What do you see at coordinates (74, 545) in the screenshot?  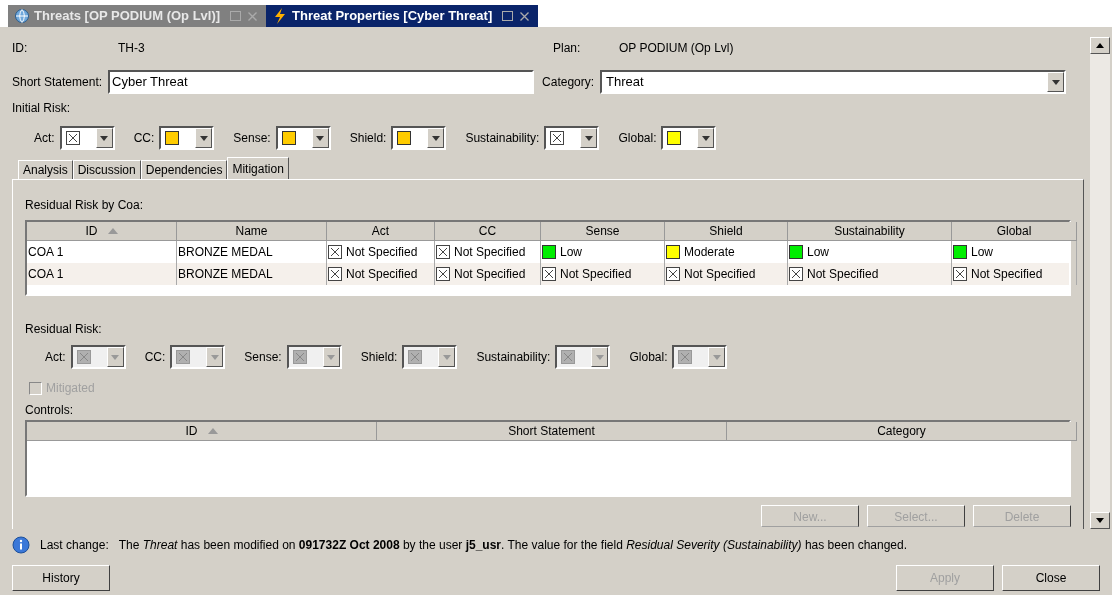 I see `status-label: Last change:` at bounding box center [74, 545].